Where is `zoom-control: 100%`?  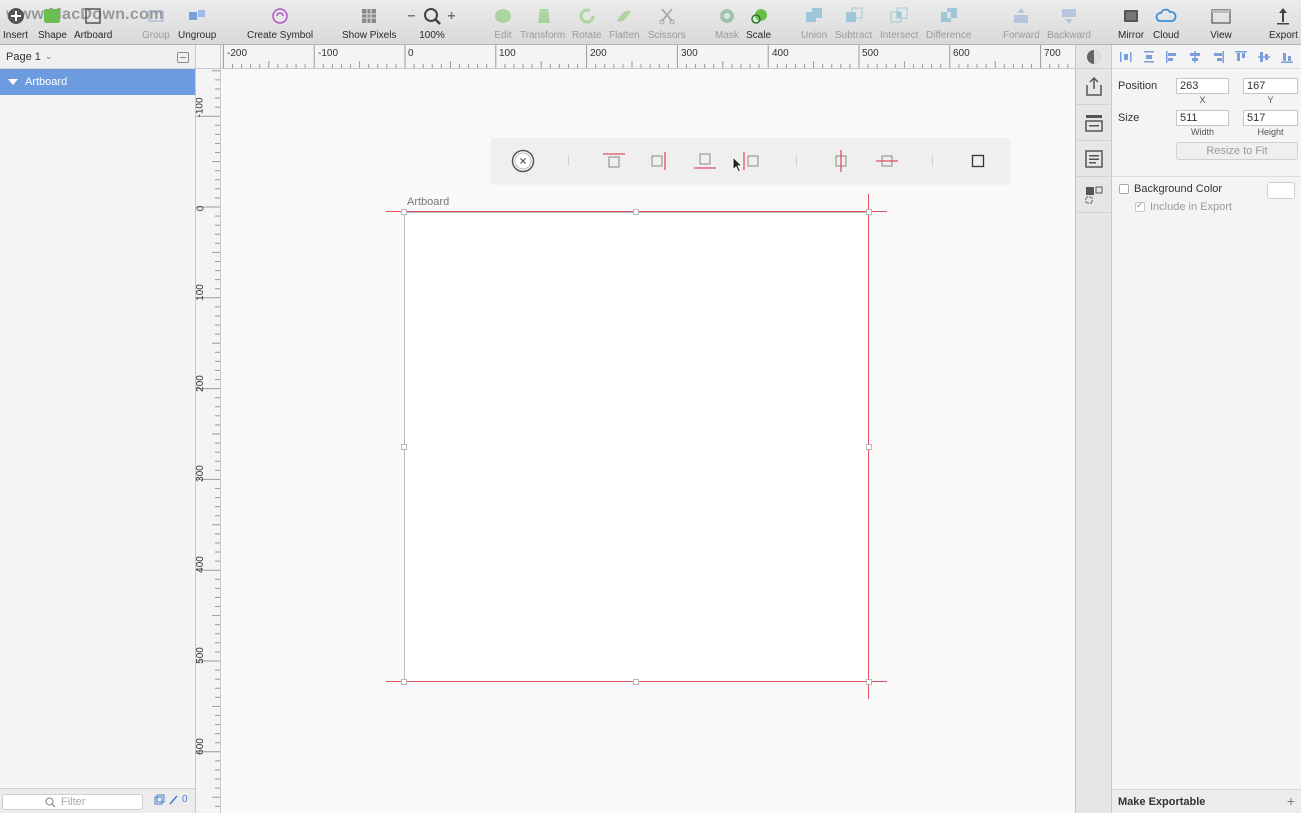 zoom-control: 100% is located at coordinates (432, 24).